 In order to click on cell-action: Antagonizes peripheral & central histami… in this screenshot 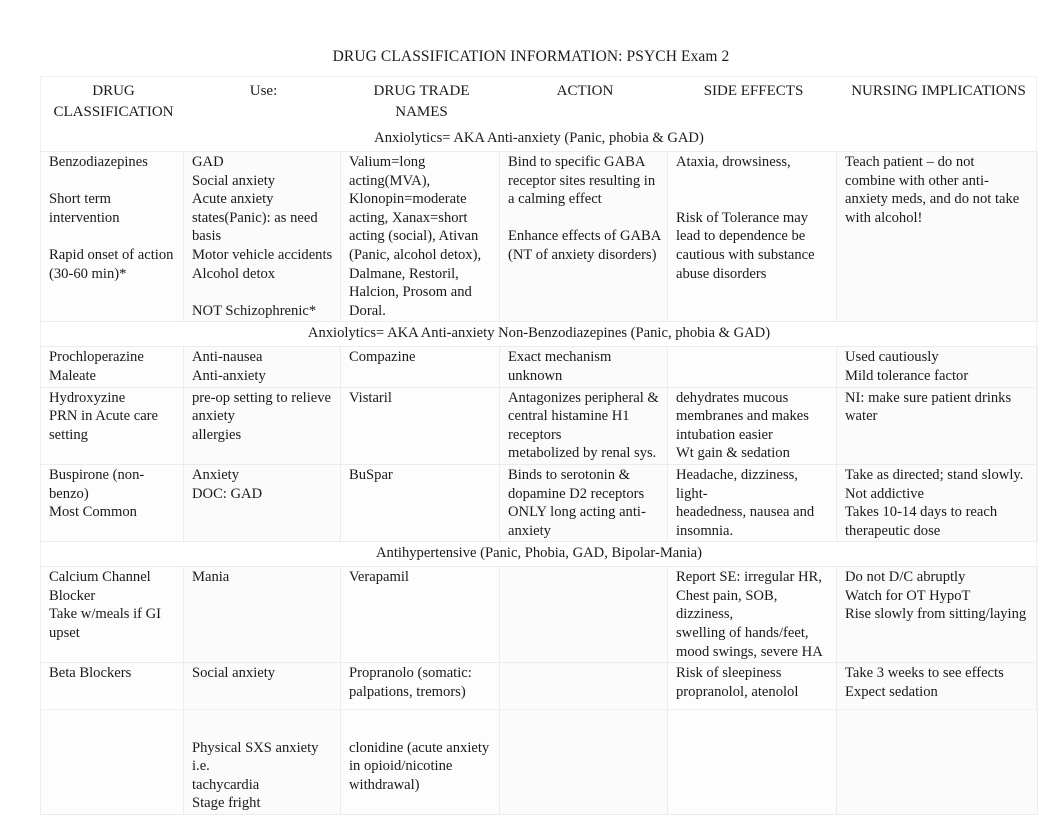, I will do `click(583, 425)`.